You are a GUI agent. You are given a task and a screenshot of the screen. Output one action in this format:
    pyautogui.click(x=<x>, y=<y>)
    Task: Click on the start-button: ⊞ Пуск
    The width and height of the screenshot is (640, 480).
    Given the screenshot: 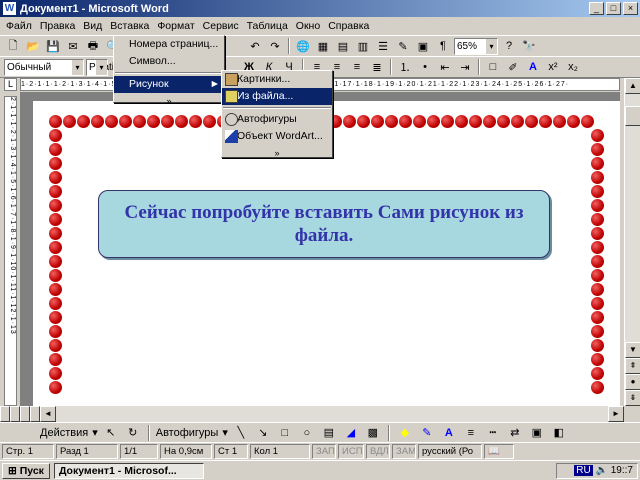 What is the action you would take?
    pyautogui.click(x=26, y=470)
    